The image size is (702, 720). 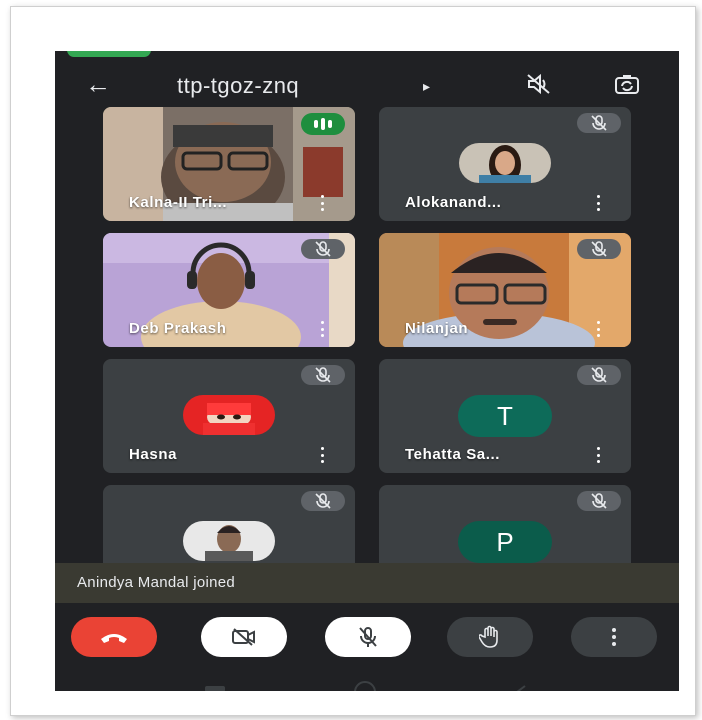 I want to click on participant-tile: Nilanjan, so click(x=505, y=290).